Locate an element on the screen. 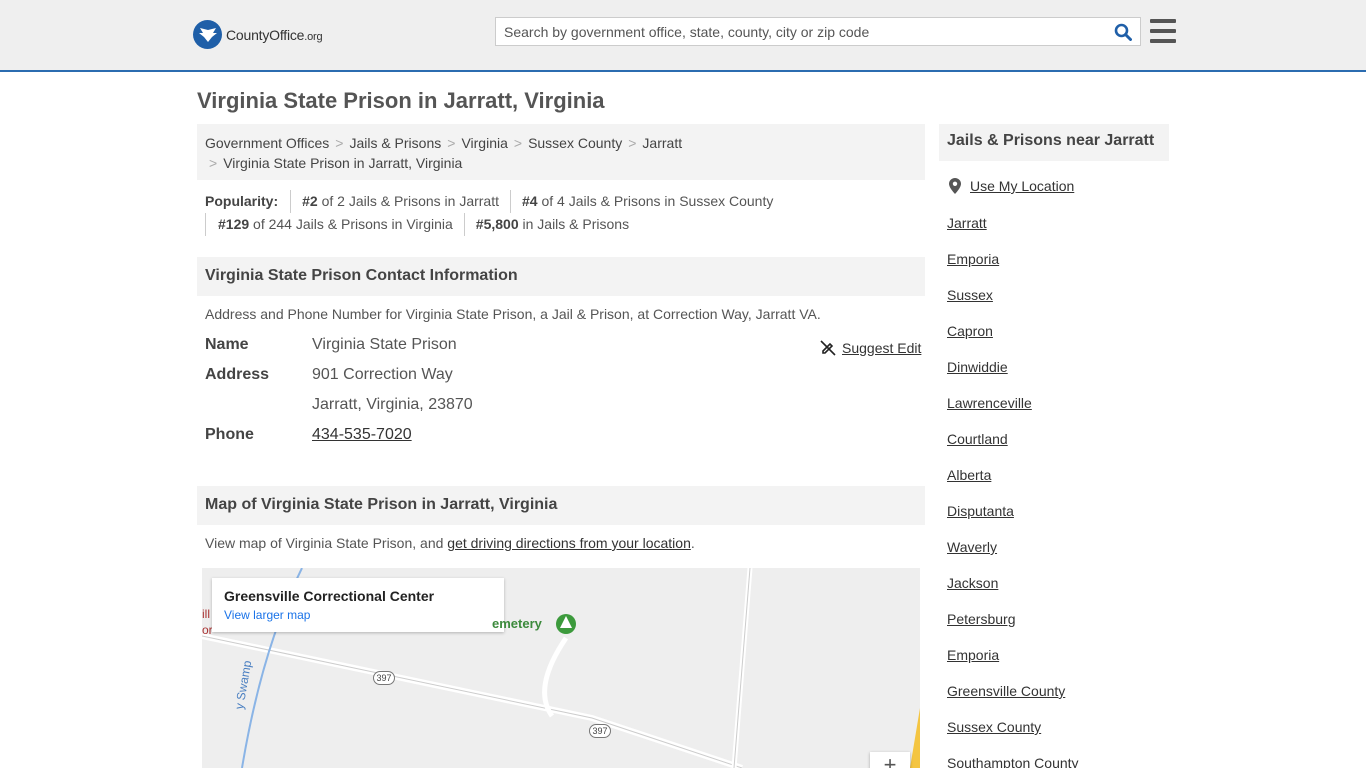 The height and width of the screenshot is (768, 1366). edit-off-icon is located at coordinates (828, 348).